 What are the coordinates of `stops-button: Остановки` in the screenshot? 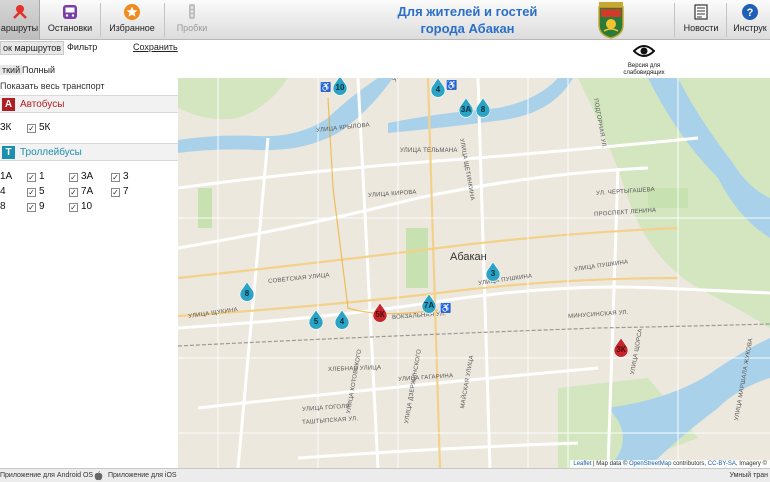 It's located at (70, 20).